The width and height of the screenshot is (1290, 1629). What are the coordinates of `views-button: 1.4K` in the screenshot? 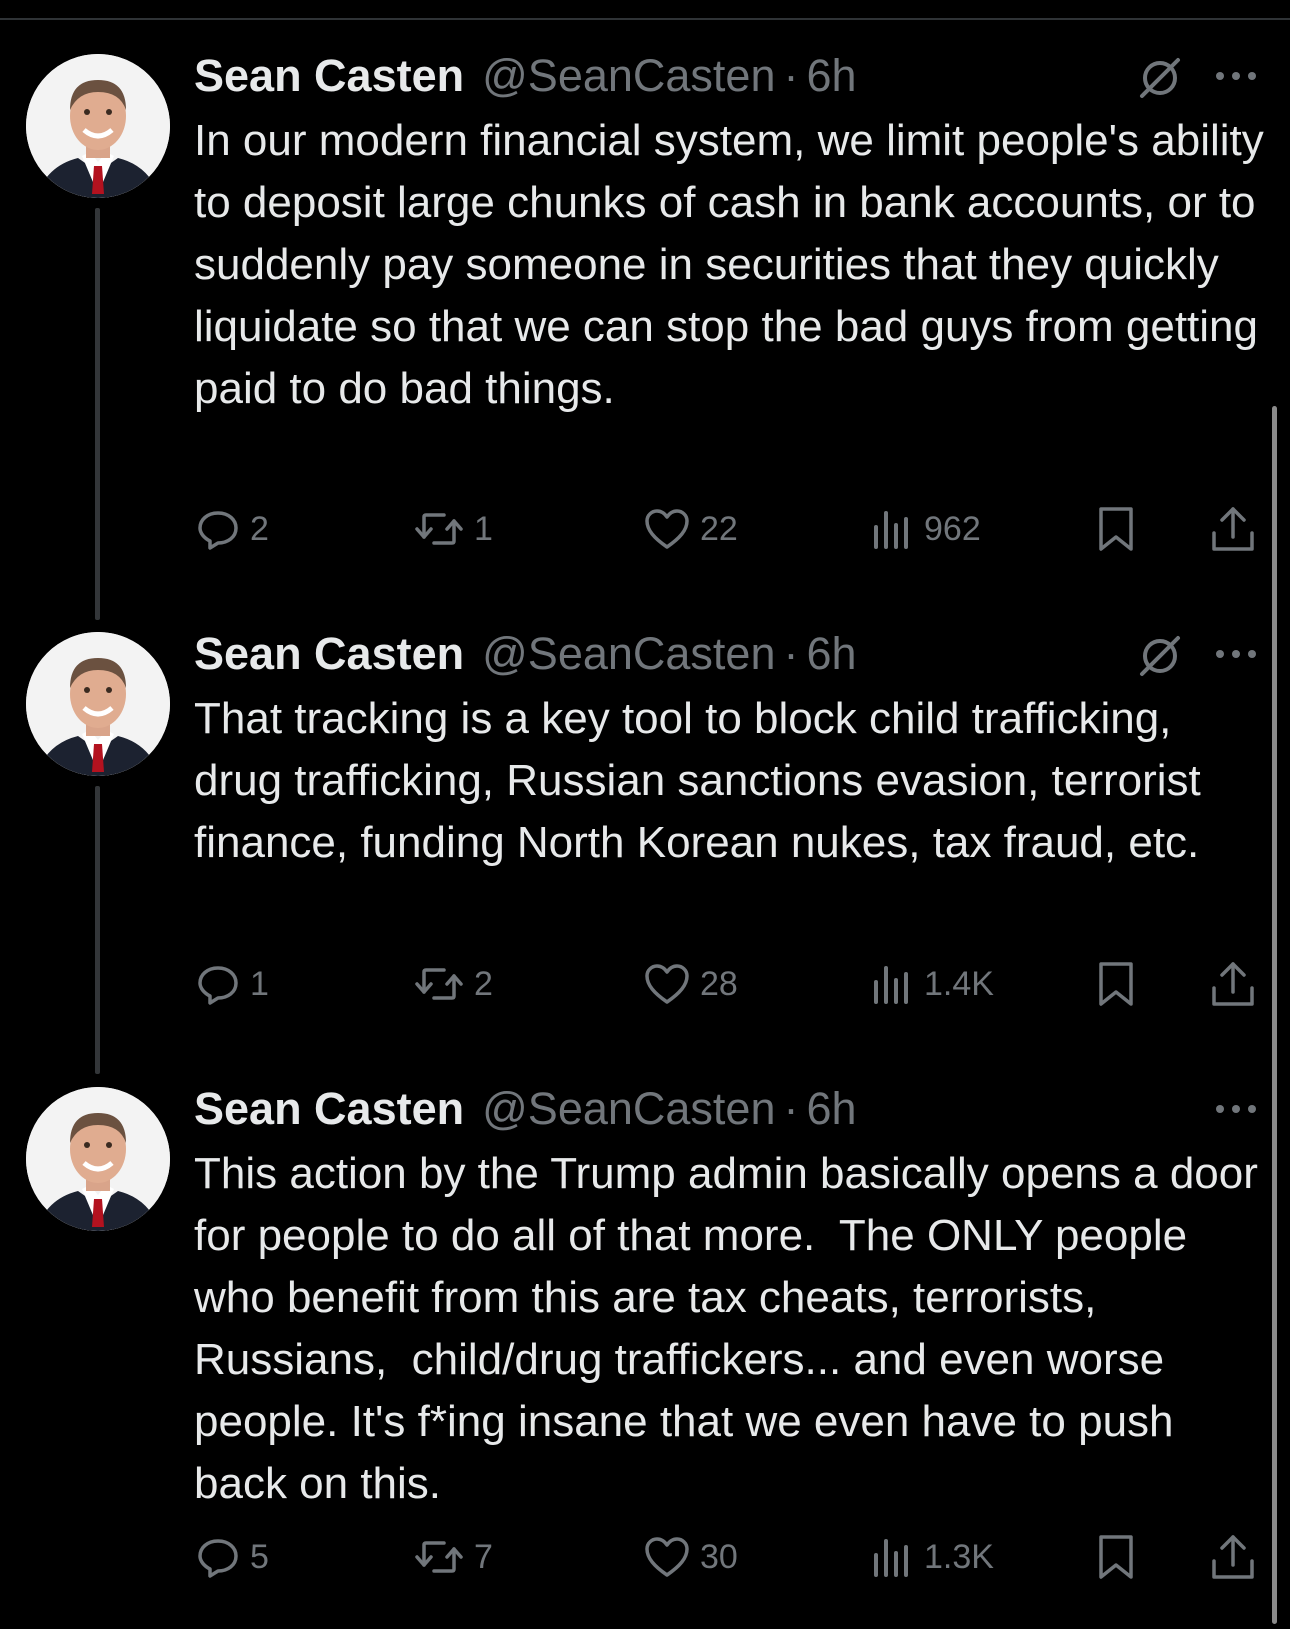 It's located at (932, 984).